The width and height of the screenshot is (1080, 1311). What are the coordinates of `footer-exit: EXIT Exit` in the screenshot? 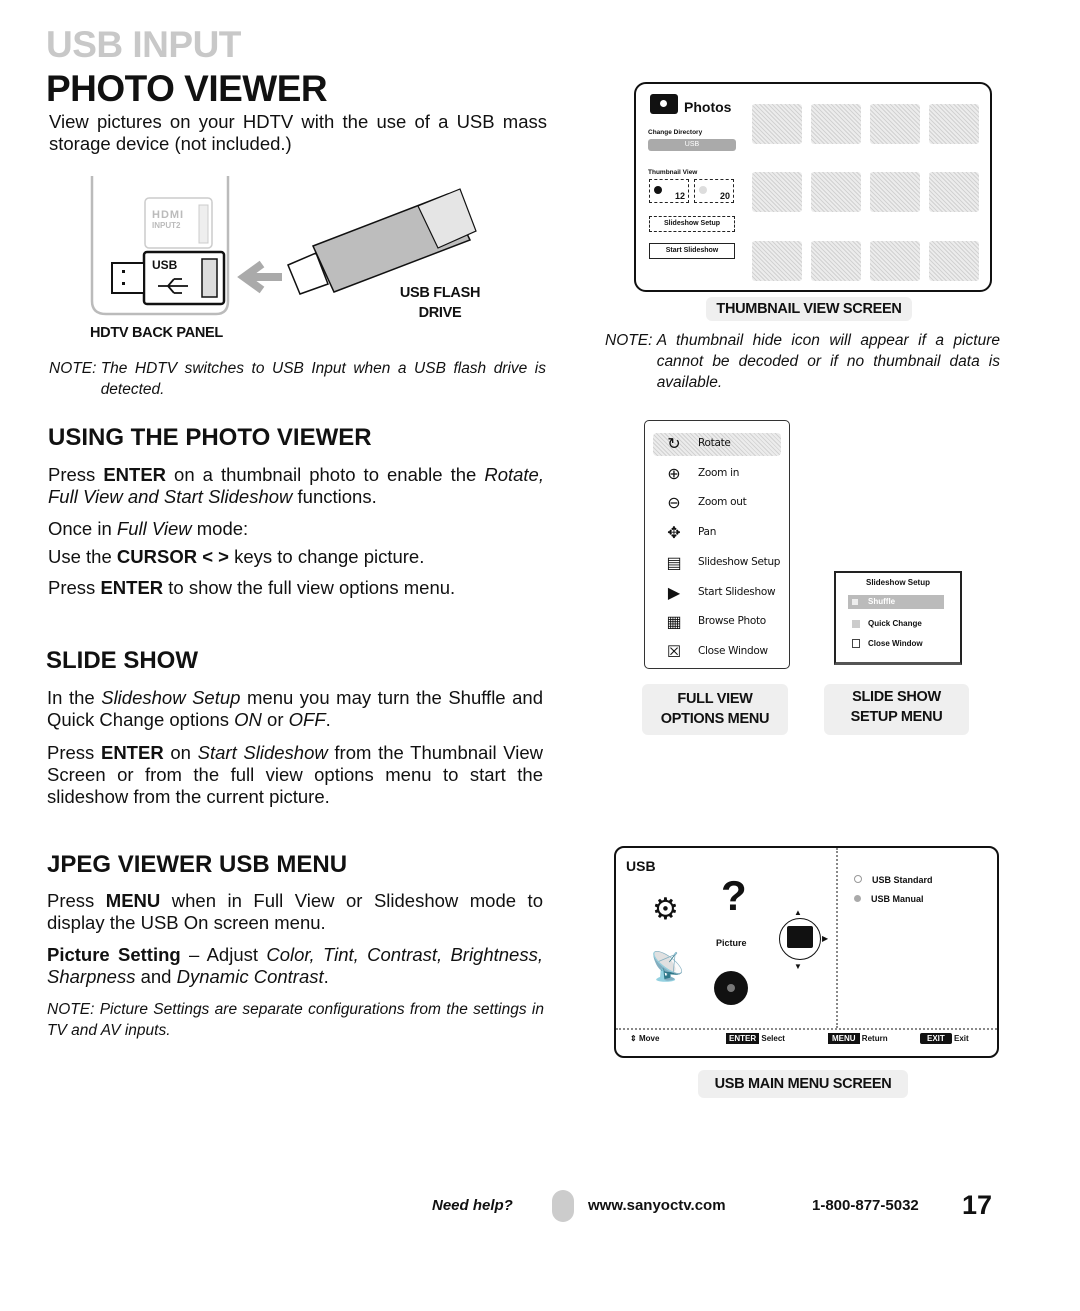 It's located at (944, 1038).